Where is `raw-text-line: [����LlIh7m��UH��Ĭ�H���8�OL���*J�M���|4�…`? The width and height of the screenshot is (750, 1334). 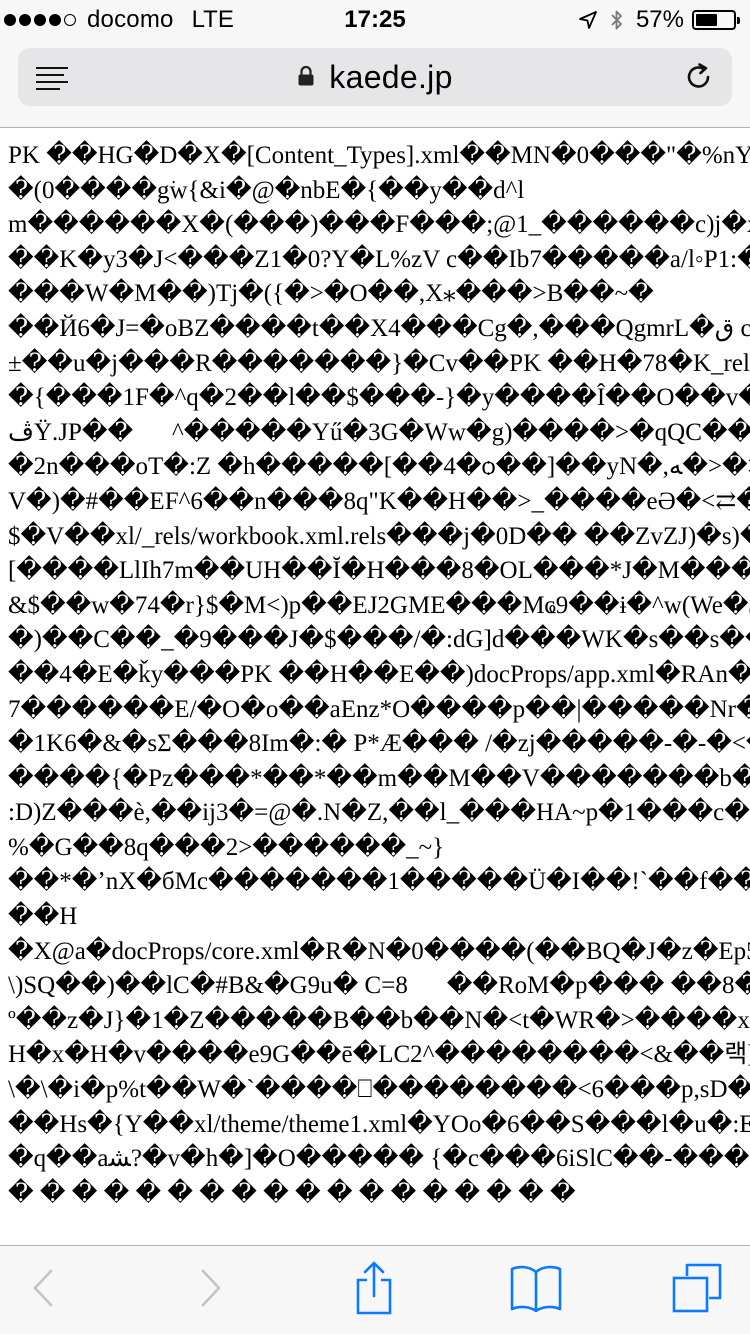 raw-text-line: [����LlIh7m��UH��Ĭ�H���8�OL���*J�M���|4�… is located at coordinates (379, 571).